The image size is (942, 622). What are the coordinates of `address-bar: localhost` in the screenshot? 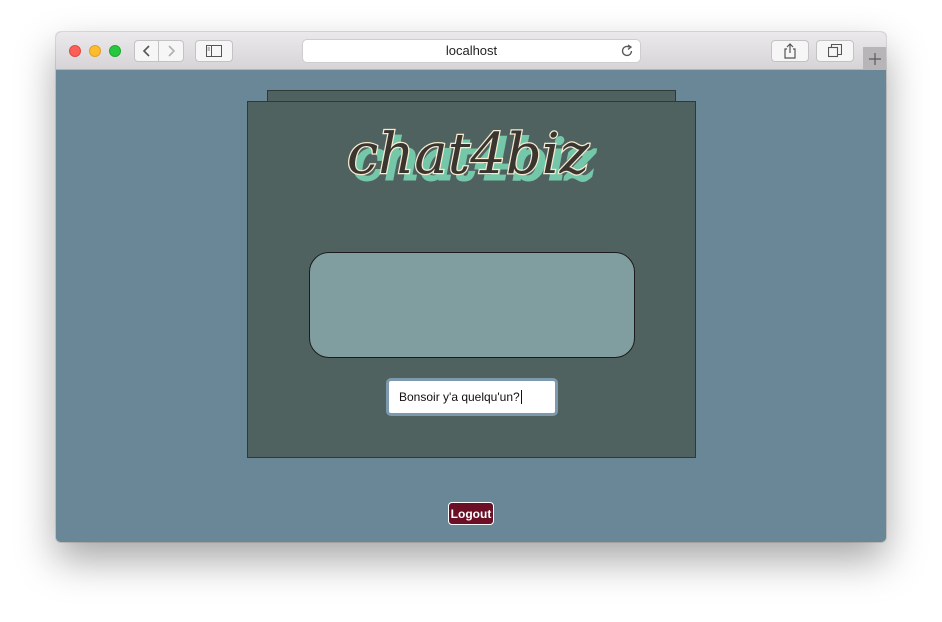 It's located at (471, 51).